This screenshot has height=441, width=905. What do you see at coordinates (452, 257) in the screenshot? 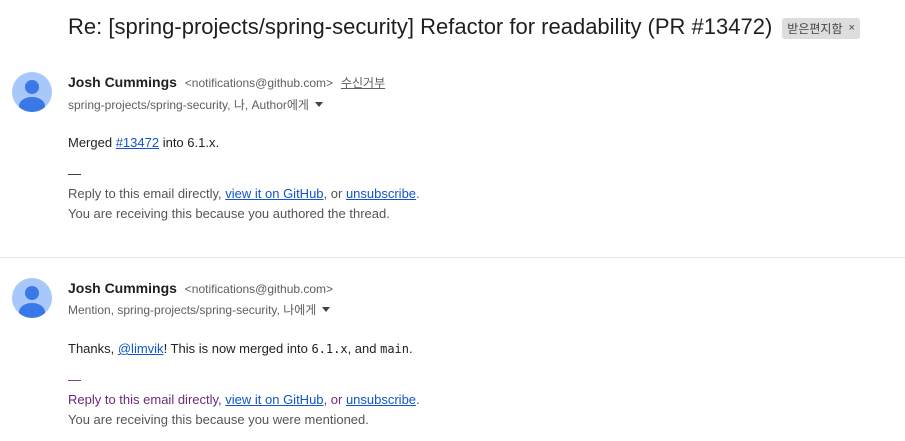
I see `message-divider` at bounding box center [452, 257].